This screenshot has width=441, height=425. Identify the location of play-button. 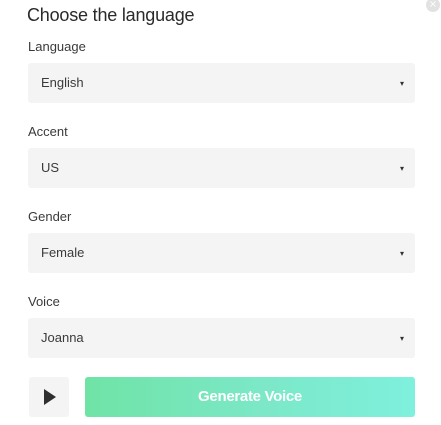
(49, 397).